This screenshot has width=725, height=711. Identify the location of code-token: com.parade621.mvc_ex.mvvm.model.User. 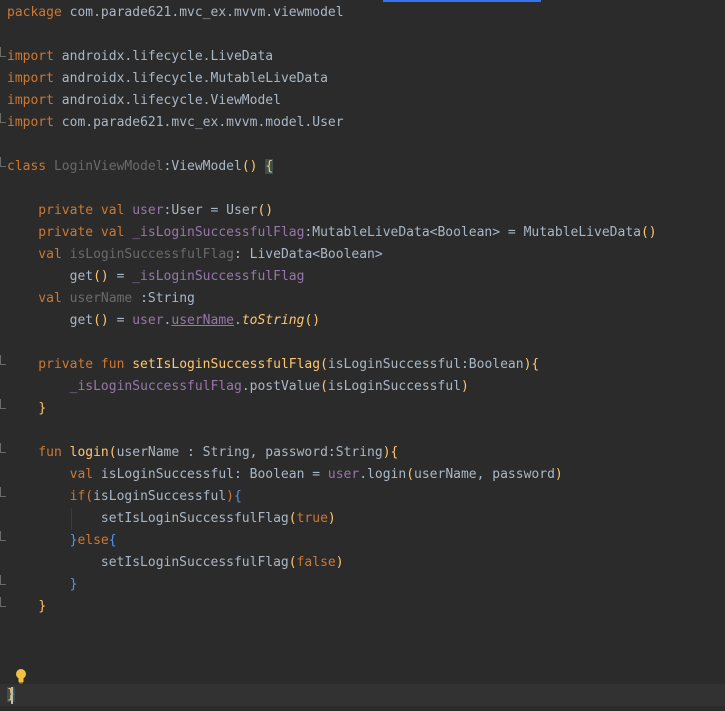
(202, 122).